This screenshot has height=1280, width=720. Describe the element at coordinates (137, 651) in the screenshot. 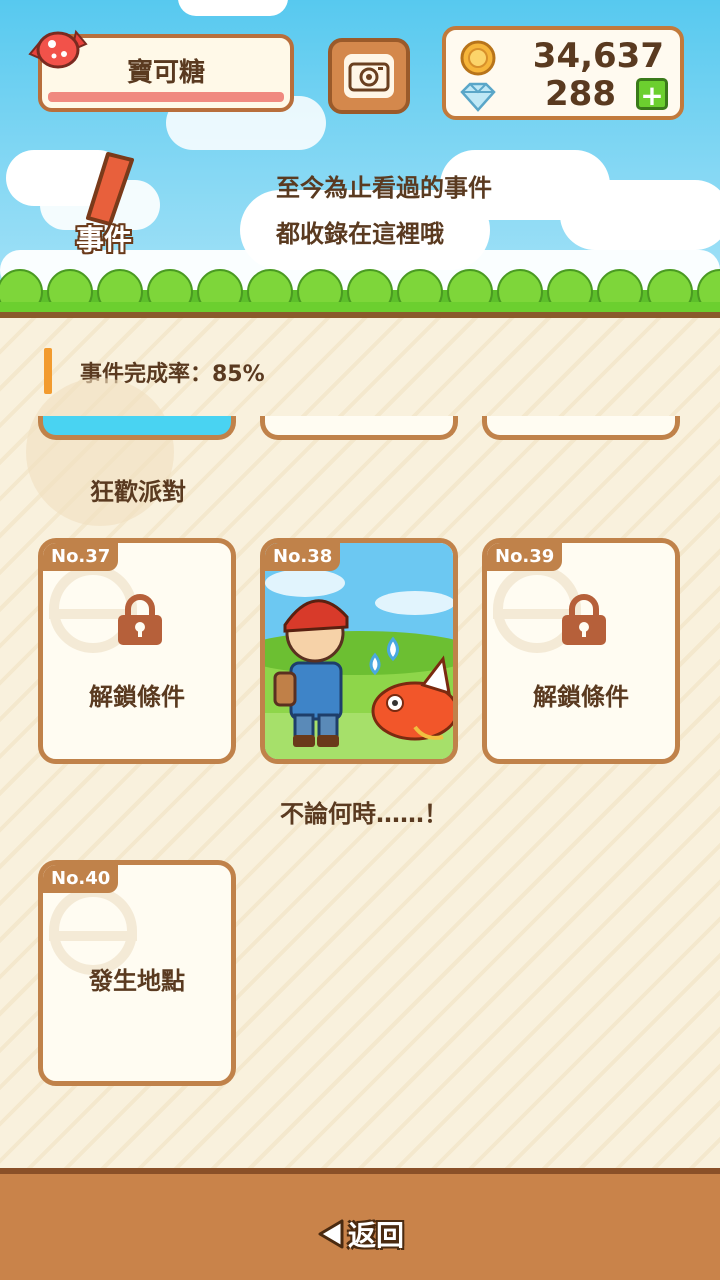

I see `event-card-37: No.37 解鎖條件` at that location.